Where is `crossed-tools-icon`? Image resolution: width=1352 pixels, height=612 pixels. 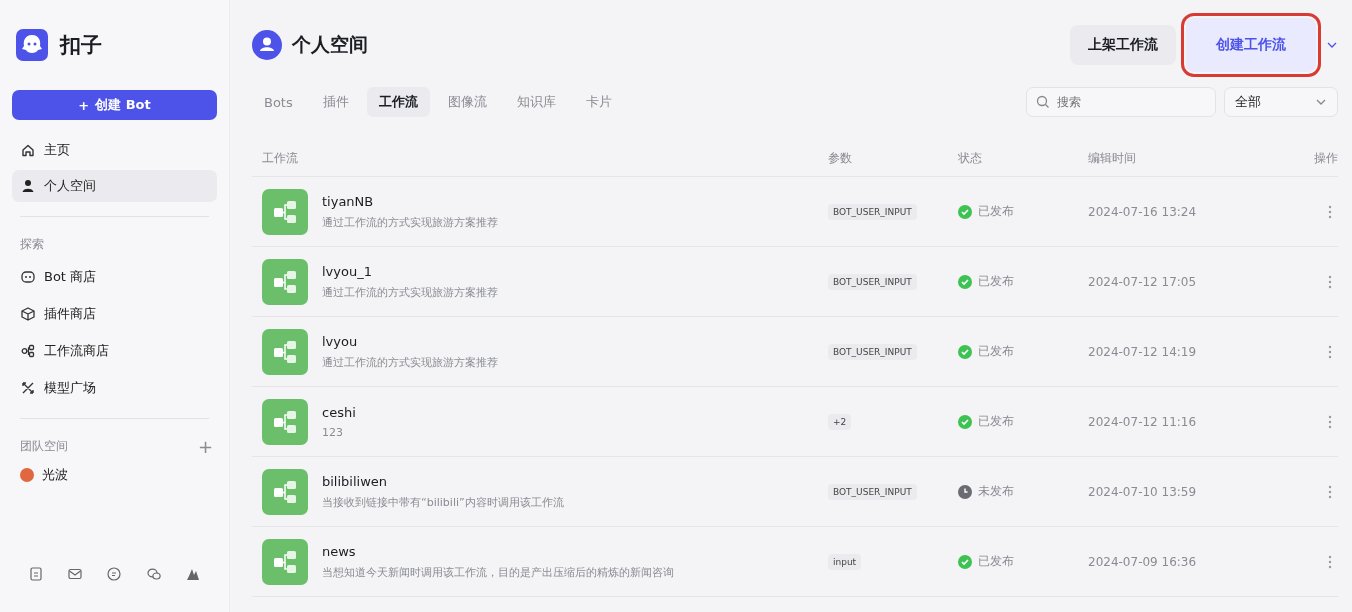 crossed-tools-icon is located at coordinates (28, 388).